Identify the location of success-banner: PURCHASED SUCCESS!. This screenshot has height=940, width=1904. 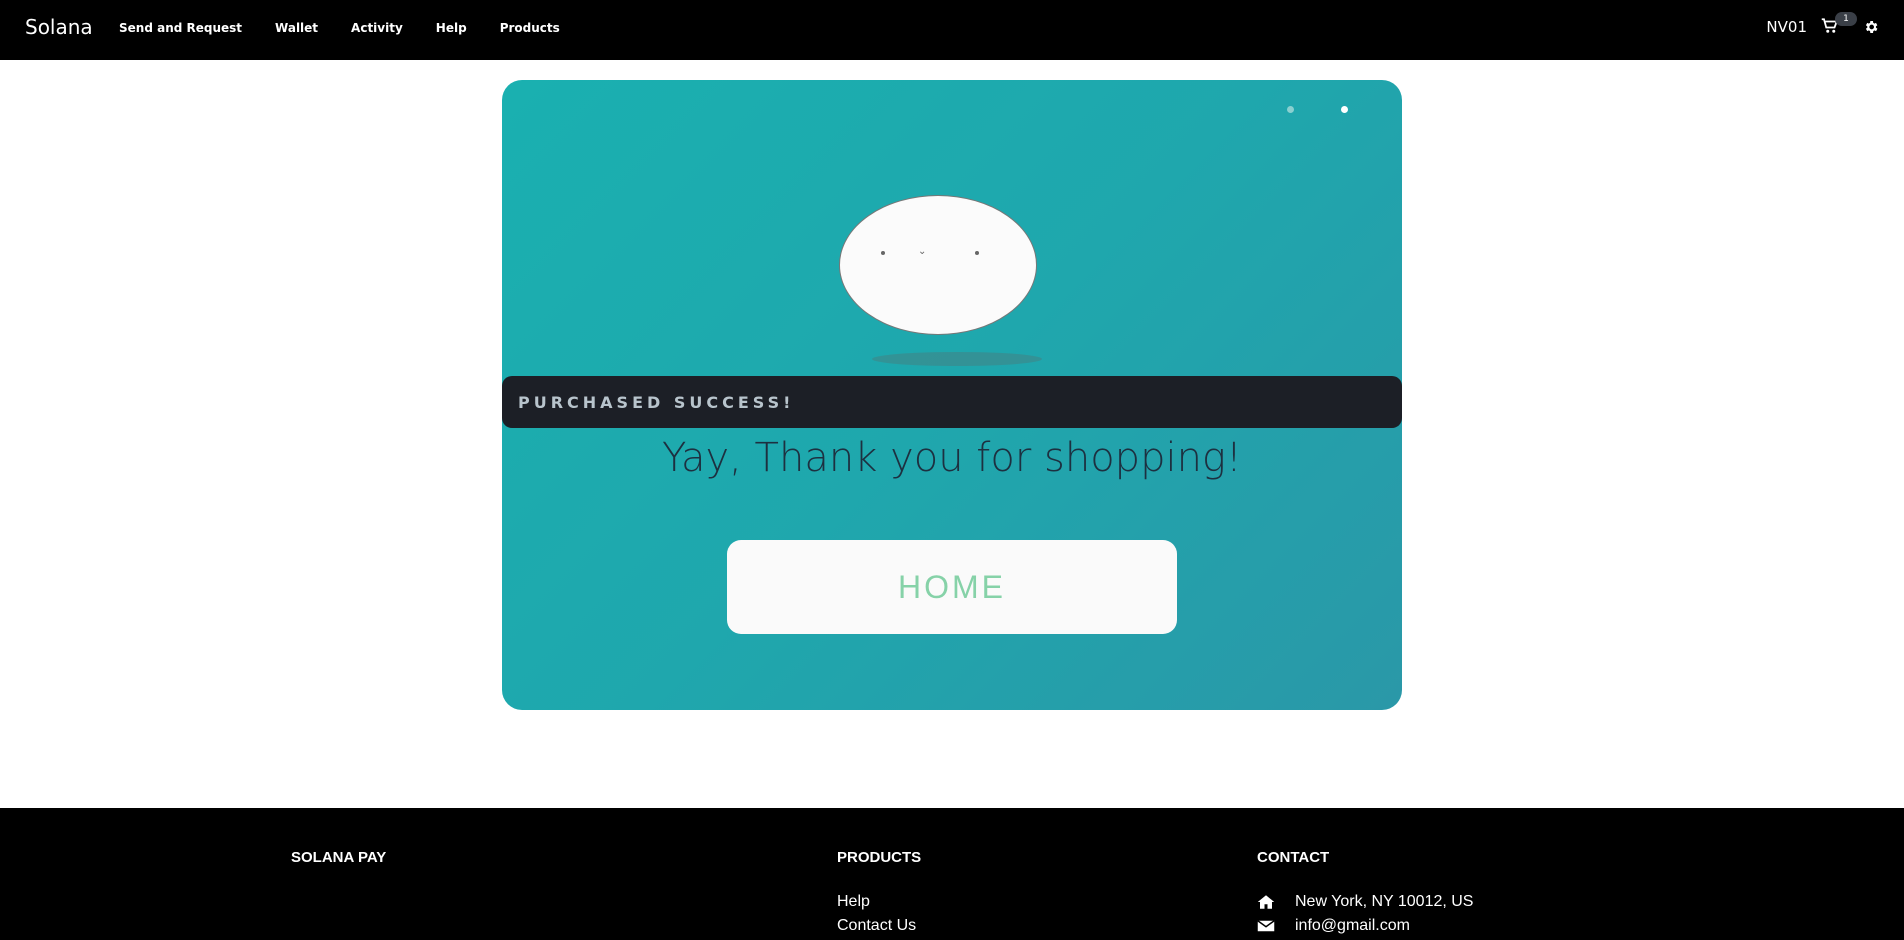
(952, 402).